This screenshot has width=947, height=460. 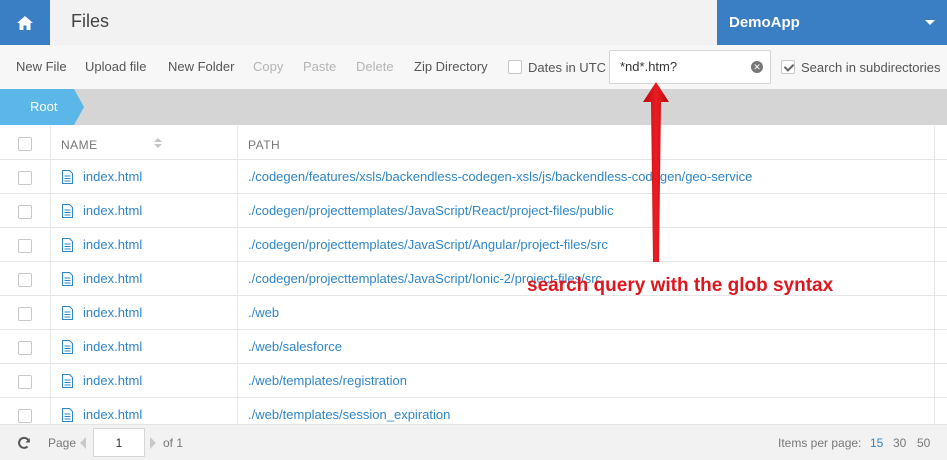 I want to click on table-row: index.html ./web/salesforce, so click(x=473, y=347).